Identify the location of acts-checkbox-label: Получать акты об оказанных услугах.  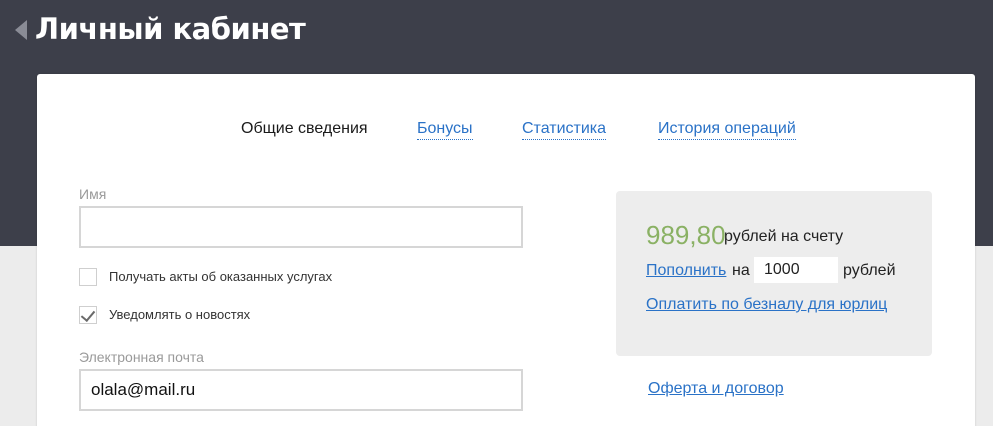
(220, 277).